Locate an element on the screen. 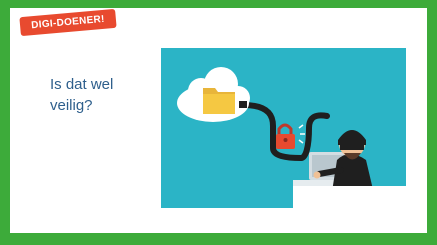 Image resolution: width=437 pixels, height=245 pixels. slide-heading: Is dat wel veilig? is located at coordinates (105, 95).